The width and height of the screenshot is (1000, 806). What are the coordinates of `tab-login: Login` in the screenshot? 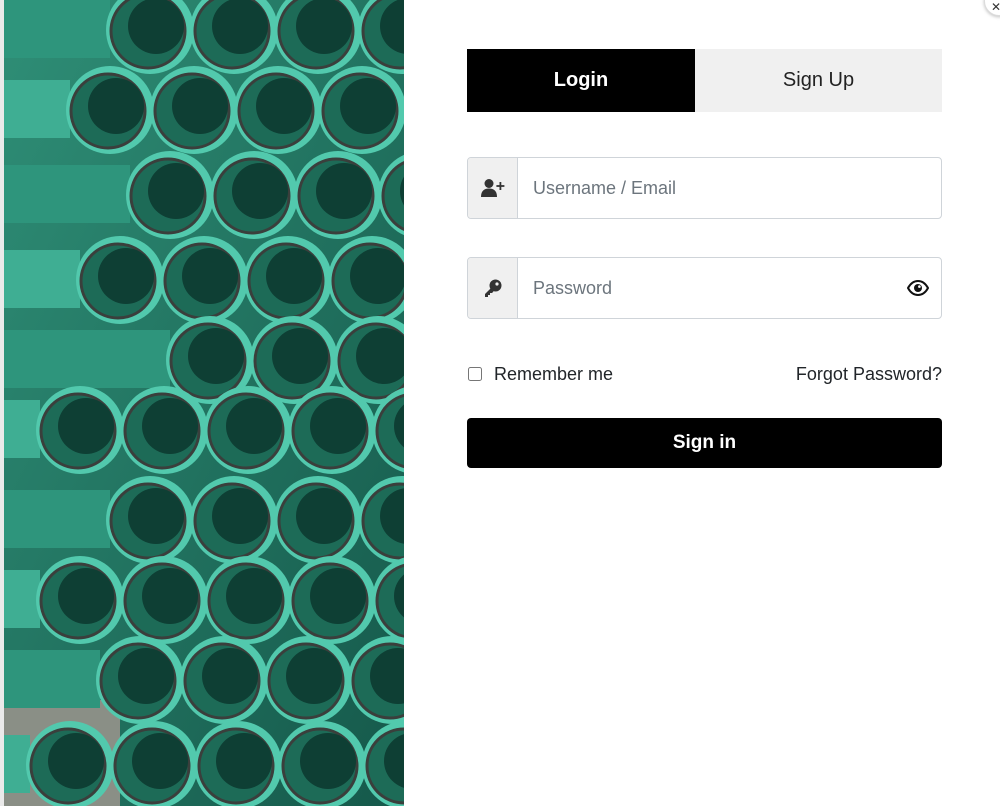 It's located at (581, 80).